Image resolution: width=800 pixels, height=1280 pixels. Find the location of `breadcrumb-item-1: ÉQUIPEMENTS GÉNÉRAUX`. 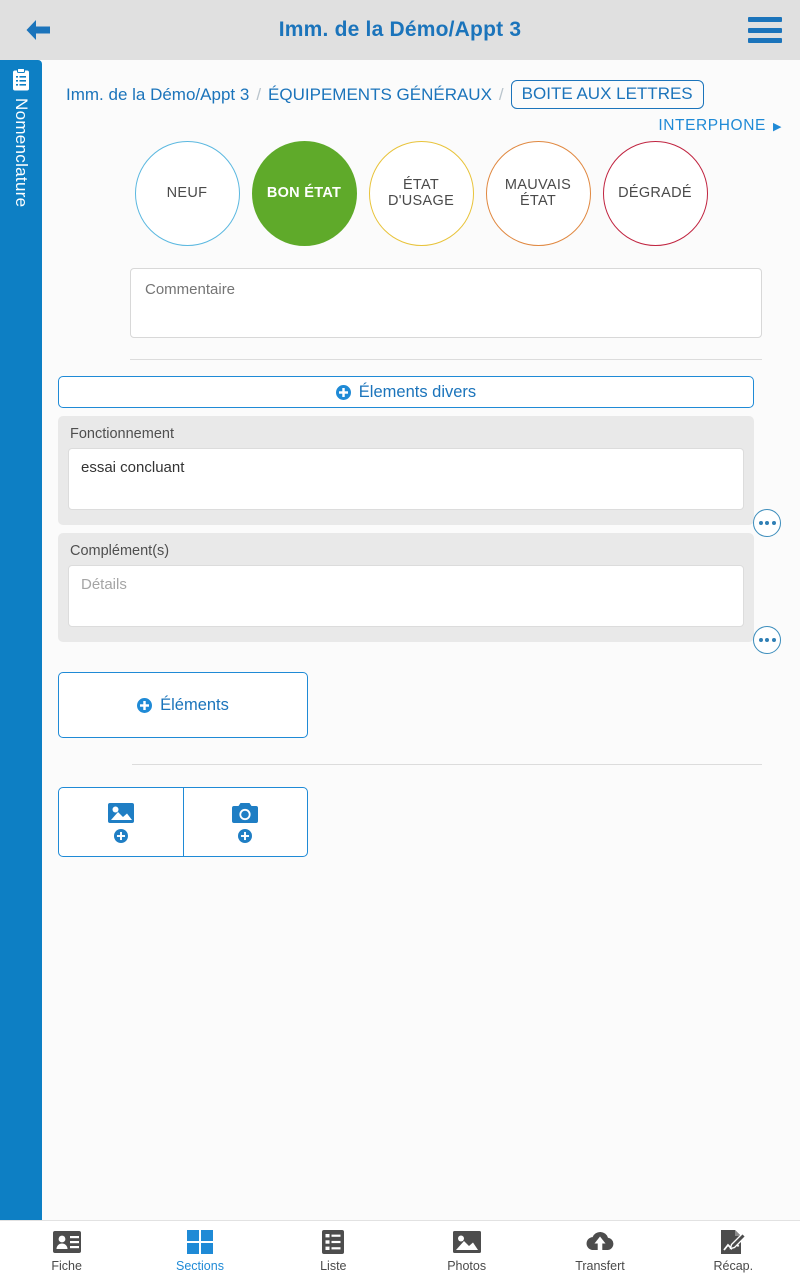

breadcrumb-item-1: ÉQUIPEMENTS GÉNÉRAUX is located at coordinates (380, 95).